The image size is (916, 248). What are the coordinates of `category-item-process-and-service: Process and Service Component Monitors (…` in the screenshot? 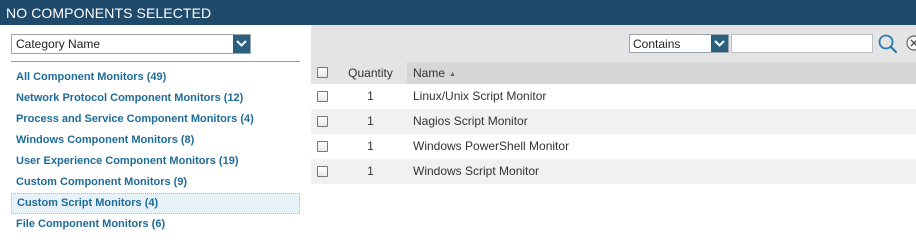 It's located at (155, 119).